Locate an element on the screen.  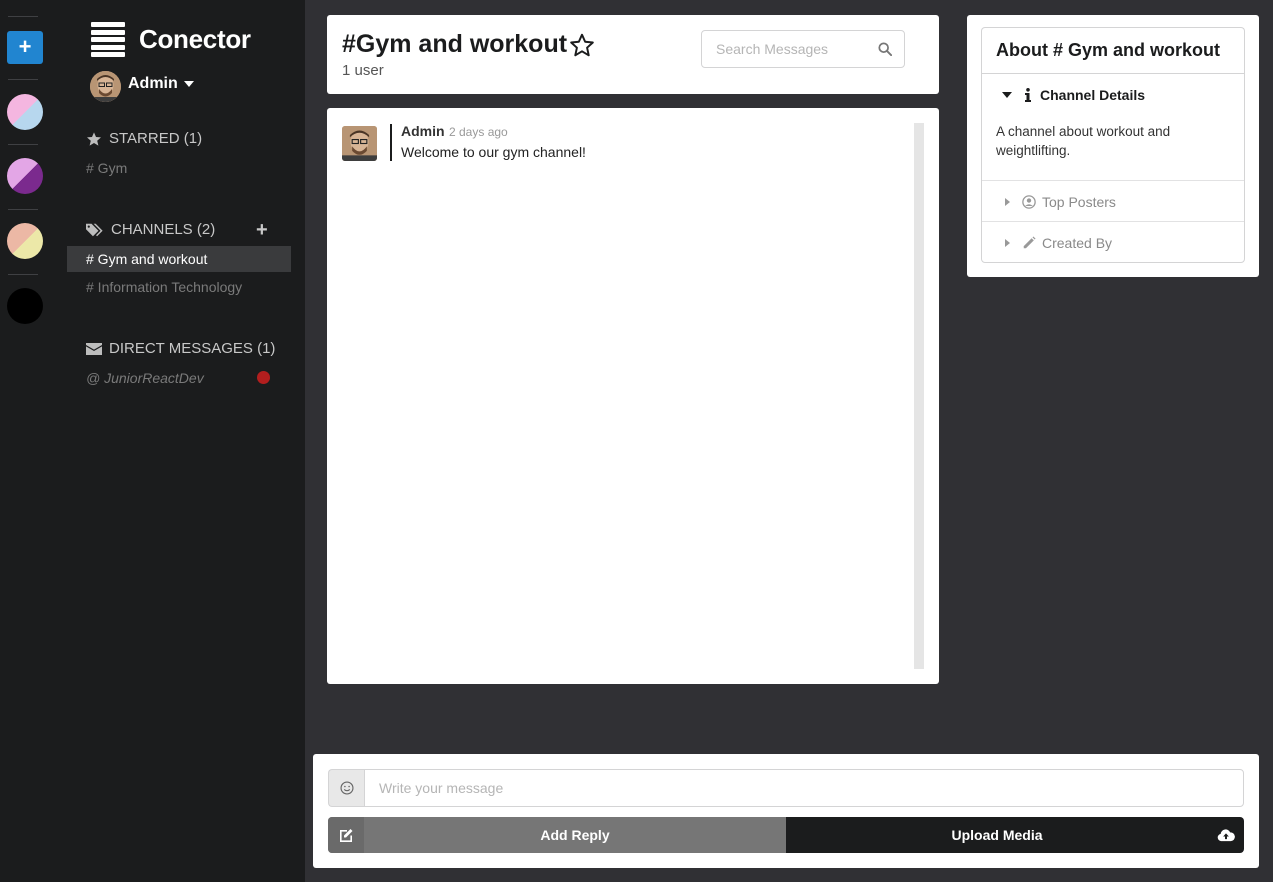
add-reply-label: Add Reply is located at coordinates (575, 835).